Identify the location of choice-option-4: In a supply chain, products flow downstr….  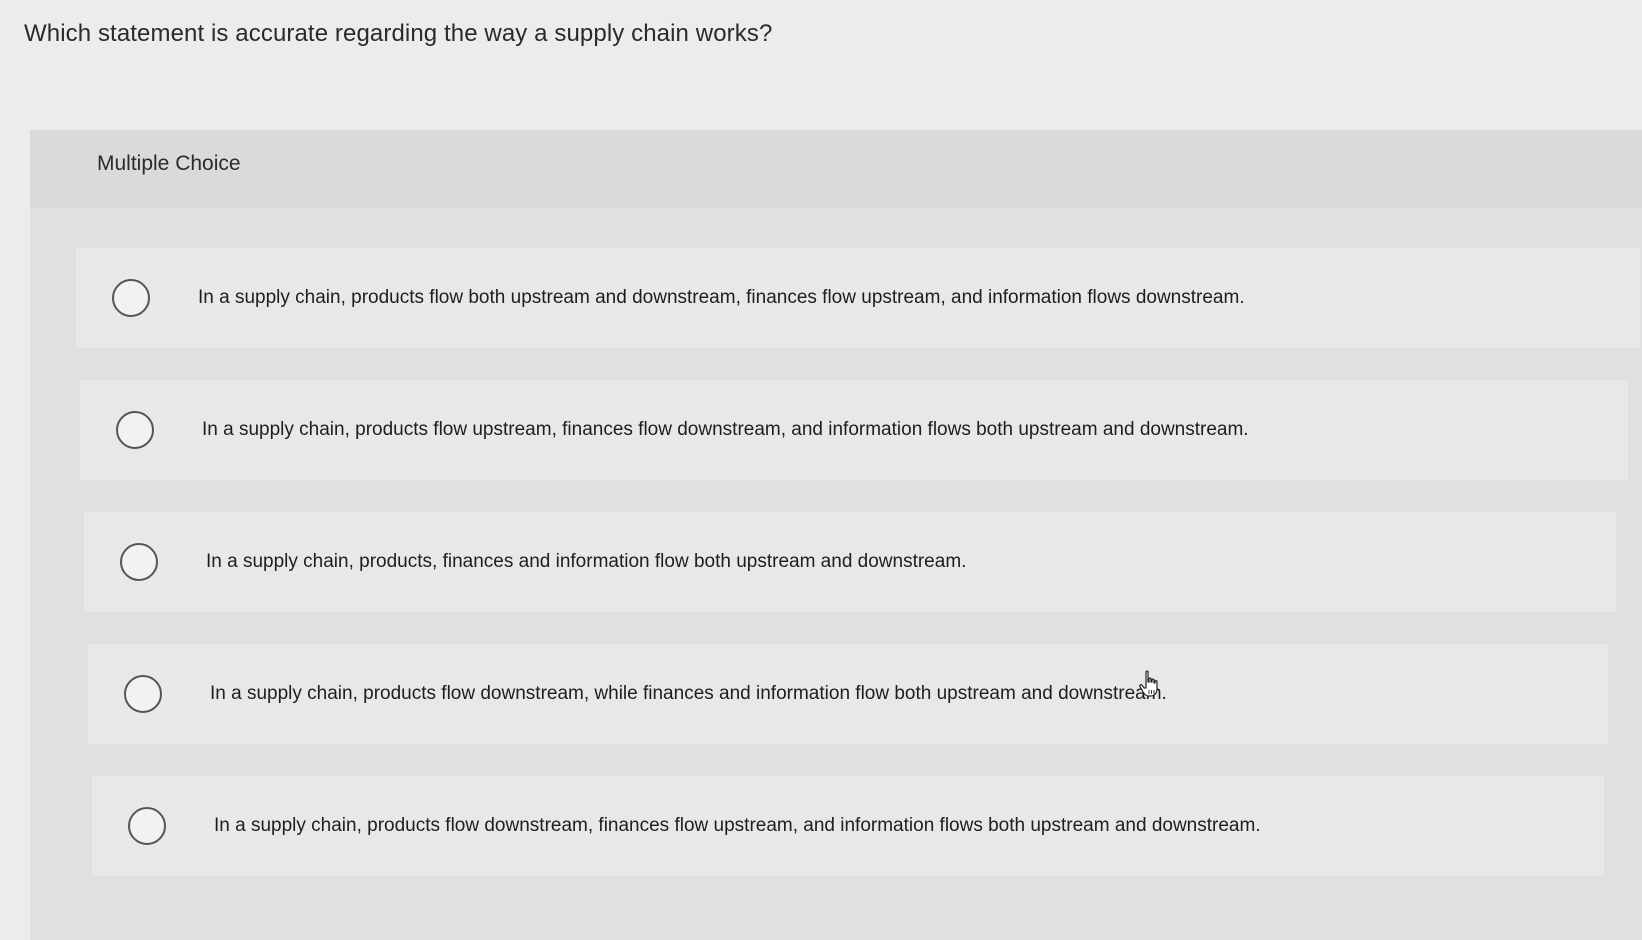
(848, 694).